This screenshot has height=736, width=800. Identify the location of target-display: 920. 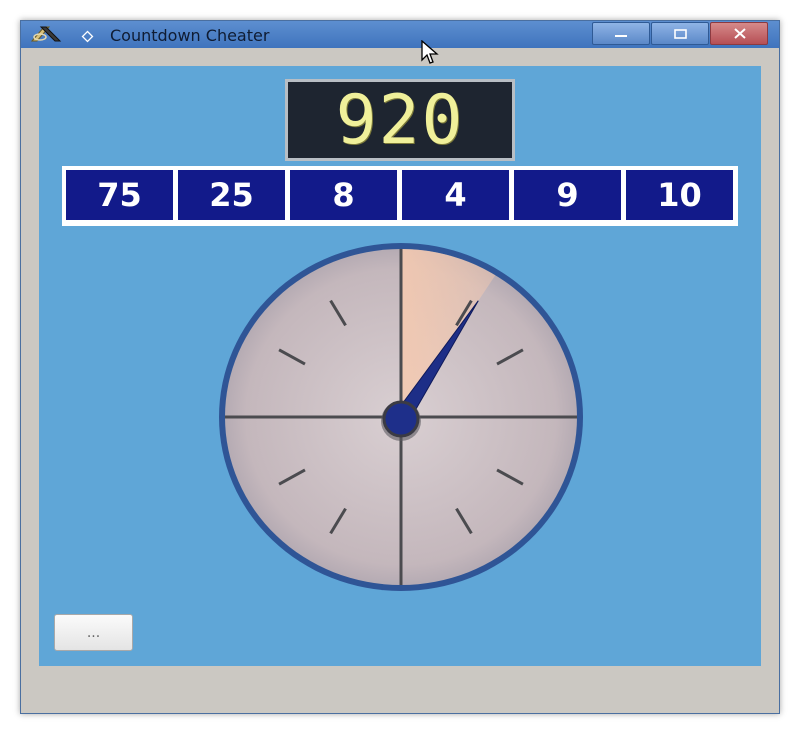
(400, 120).